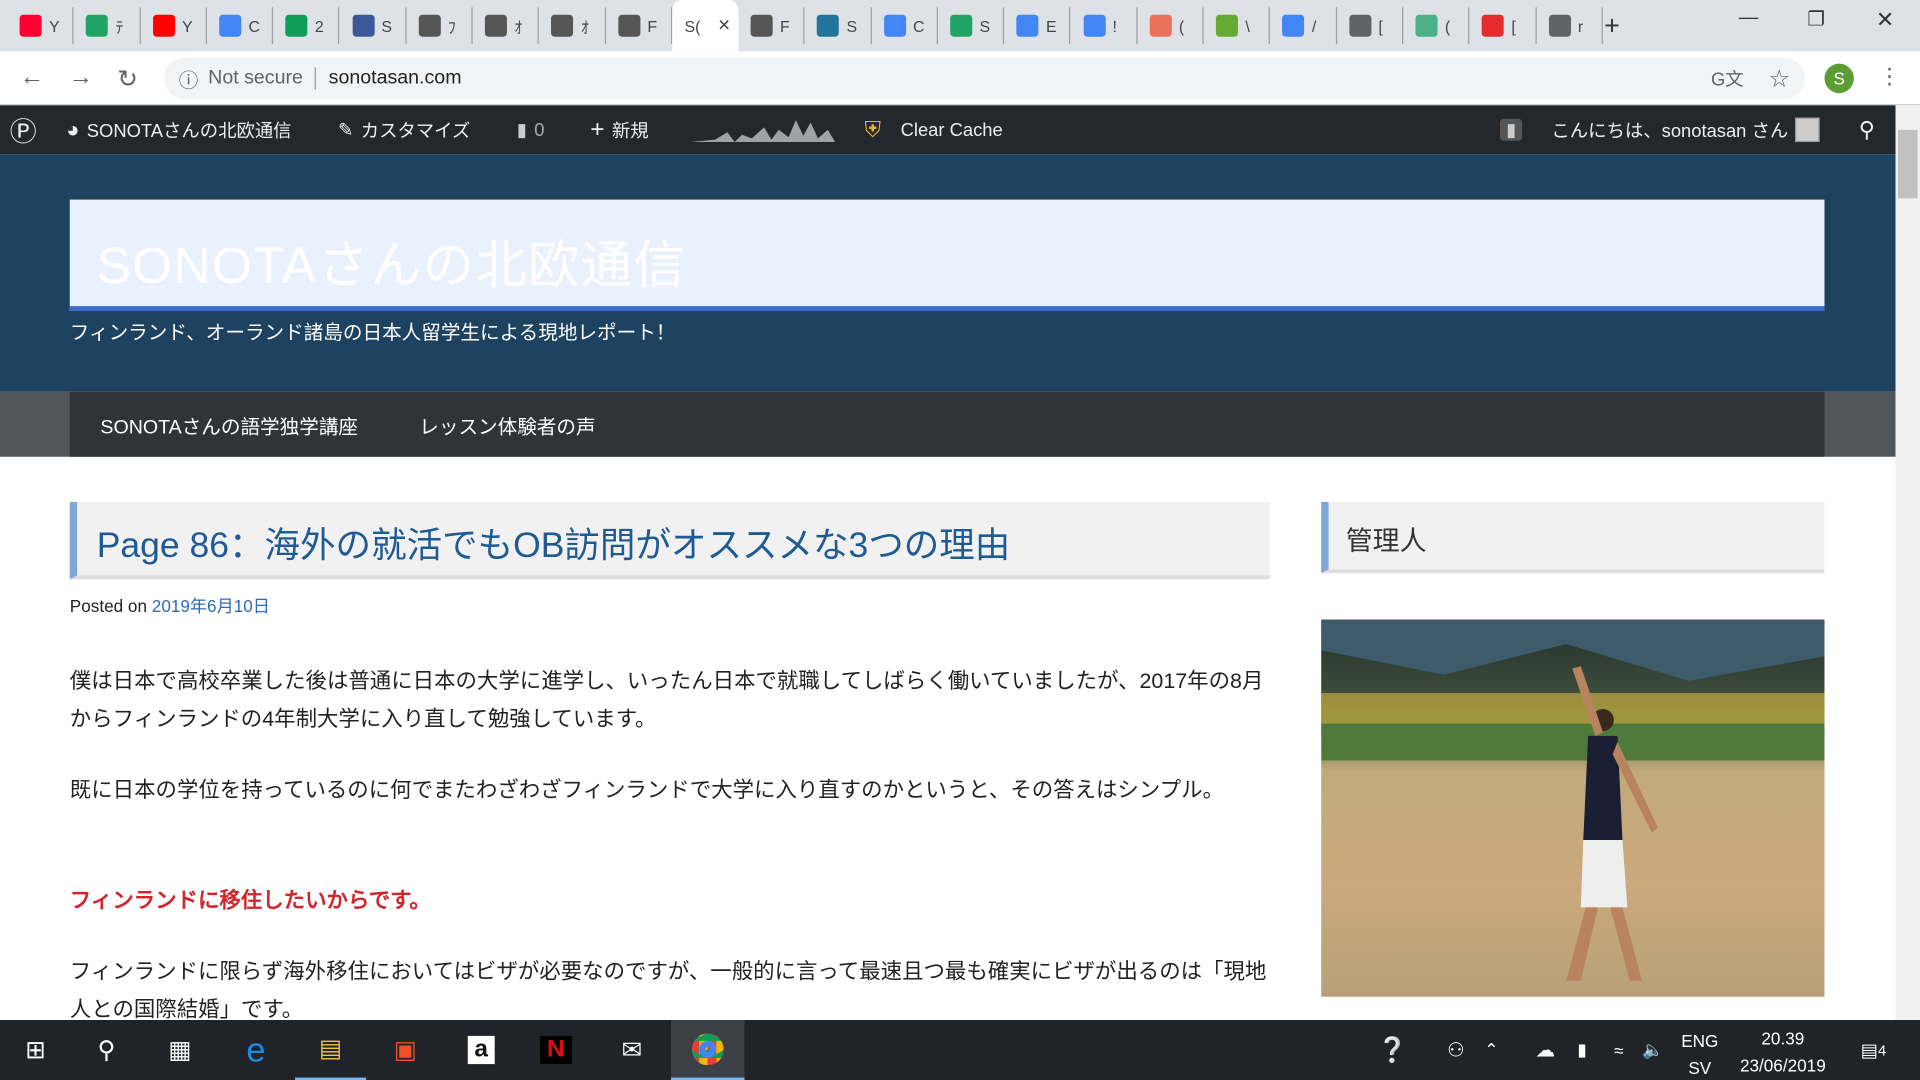  What do you see at coordinates (1511, 129) in the screenshot?
I see `notification-icon: ▮` at bounding box center [1511, 129].